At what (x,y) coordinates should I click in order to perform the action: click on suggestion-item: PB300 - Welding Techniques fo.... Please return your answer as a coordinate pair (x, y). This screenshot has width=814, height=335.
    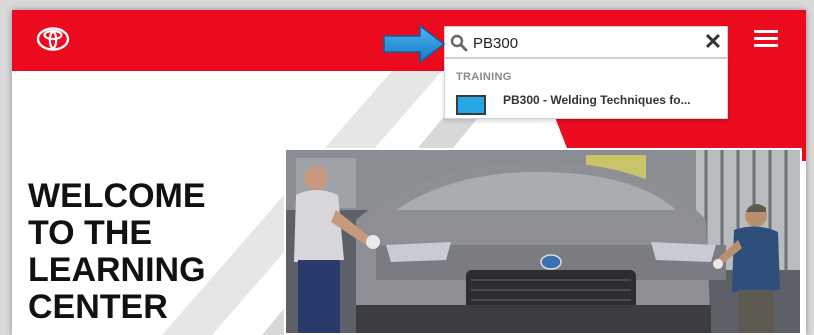
    Looking at the image, I should click on (586, 101).